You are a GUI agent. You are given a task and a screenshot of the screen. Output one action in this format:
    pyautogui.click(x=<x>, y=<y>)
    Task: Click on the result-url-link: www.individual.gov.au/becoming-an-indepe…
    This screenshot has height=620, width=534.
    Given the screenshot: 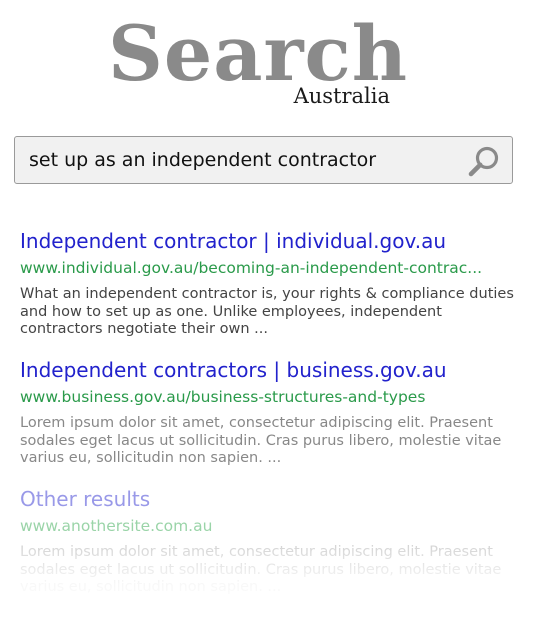 What is the action you would take?
    pyautogui.click(x=272, y=268)
    